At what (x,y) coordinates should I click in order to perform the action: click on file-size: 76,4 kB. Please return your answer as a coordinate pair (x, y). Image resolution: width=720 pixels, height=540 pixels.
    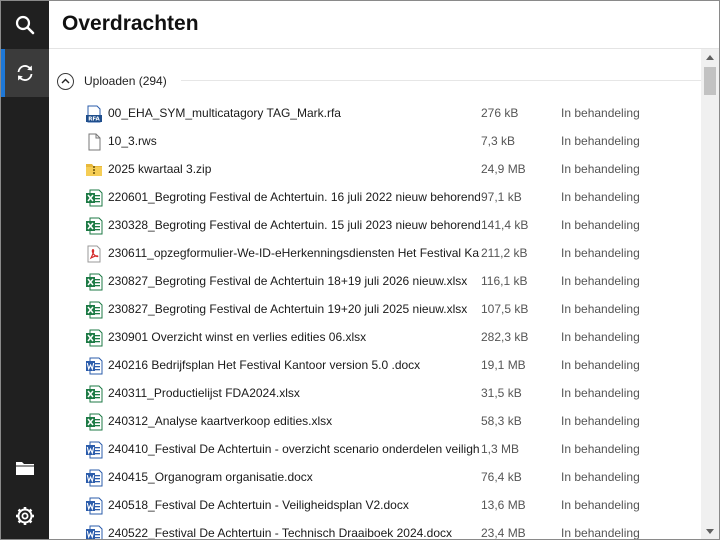
    Looking at the image, I should click on (501, 477).